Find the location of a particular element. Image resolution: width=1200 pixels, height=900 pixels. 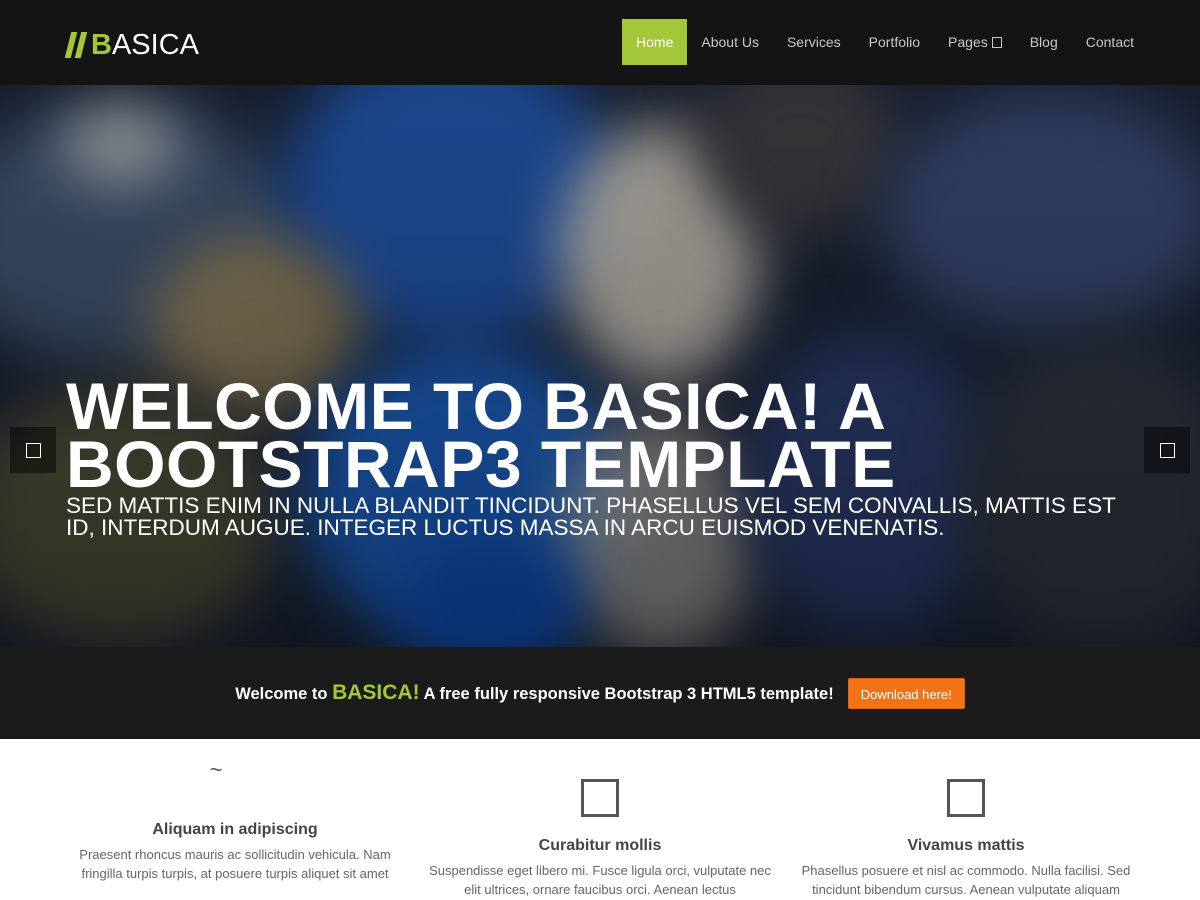

nav-pages: Pages is located at coordinates (975, 42).